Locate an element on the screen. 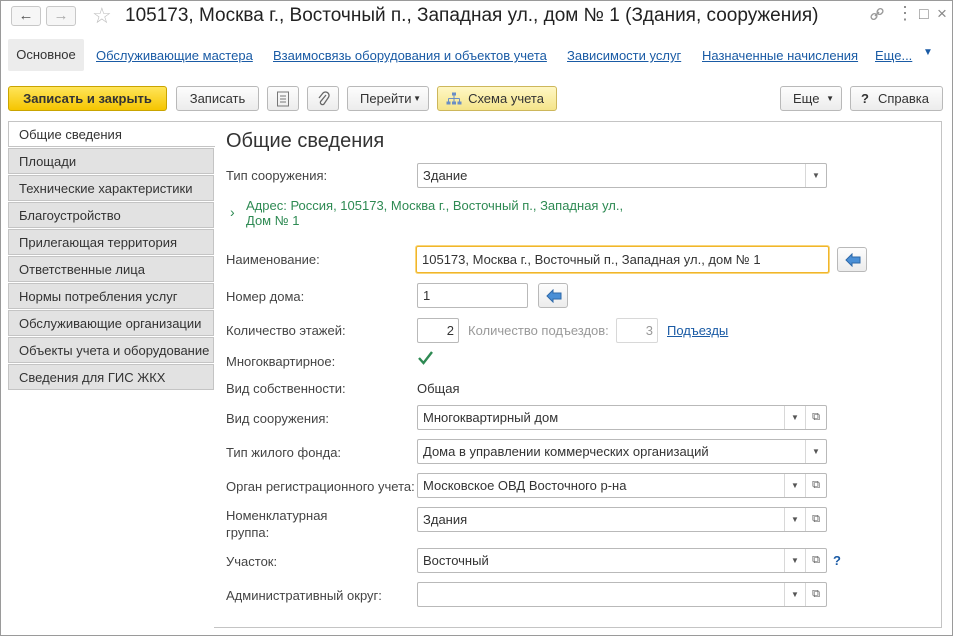  nomenclature-value: Здания is located at coordinates (445, 519).